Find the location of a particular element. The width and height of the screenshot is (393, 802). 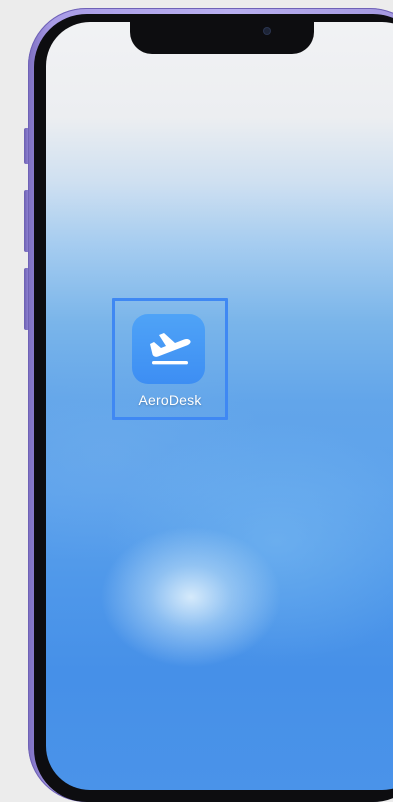

notch is located at coordinates (222, 38).